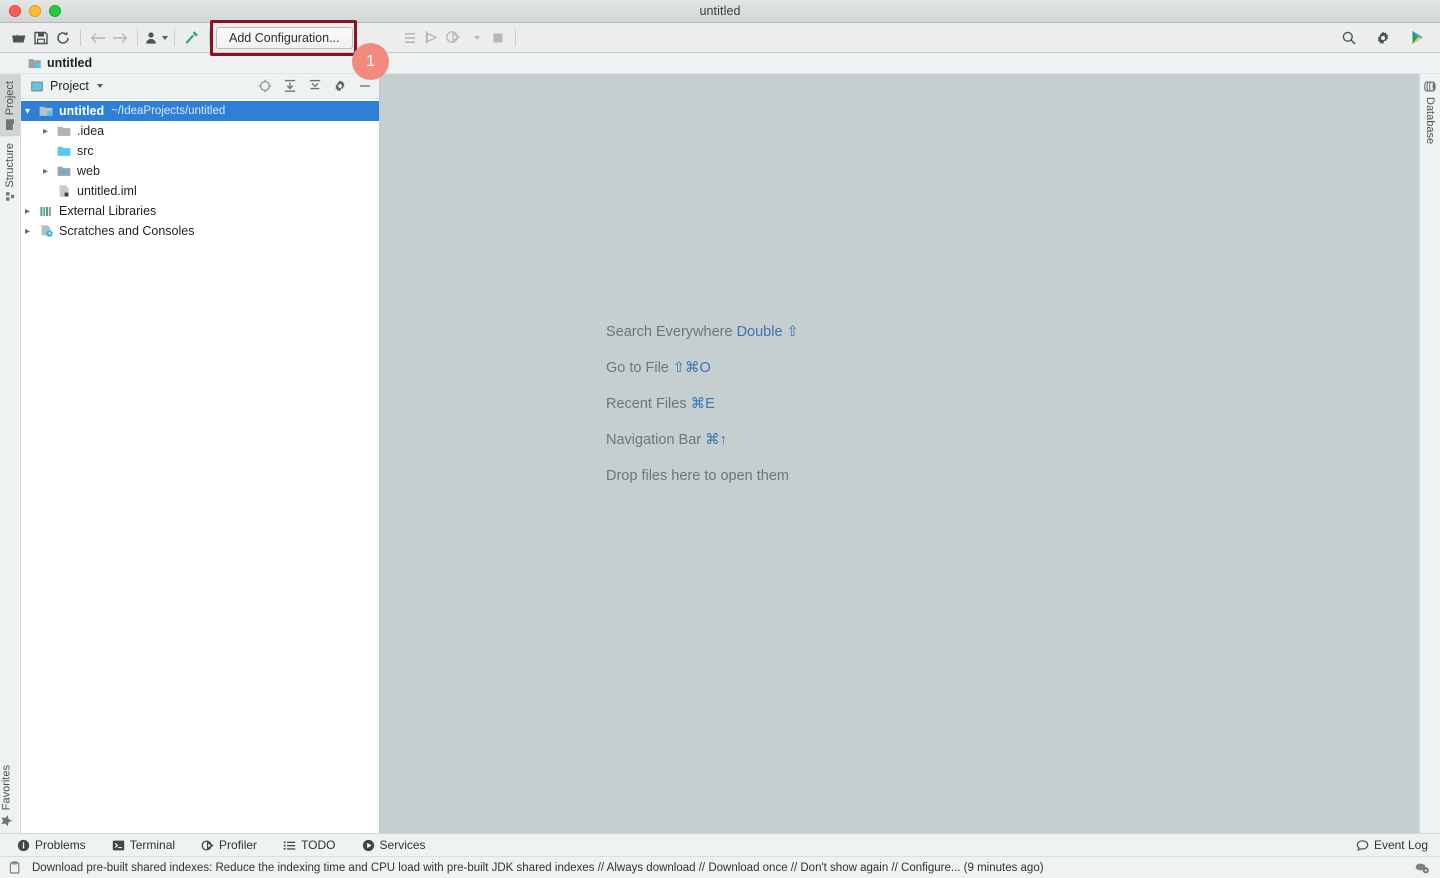 The width and height of the screenshot is (1440, 878). Describe the element at coordinates (63, 38) in the screenshot. I see `sync-icon` at that location.